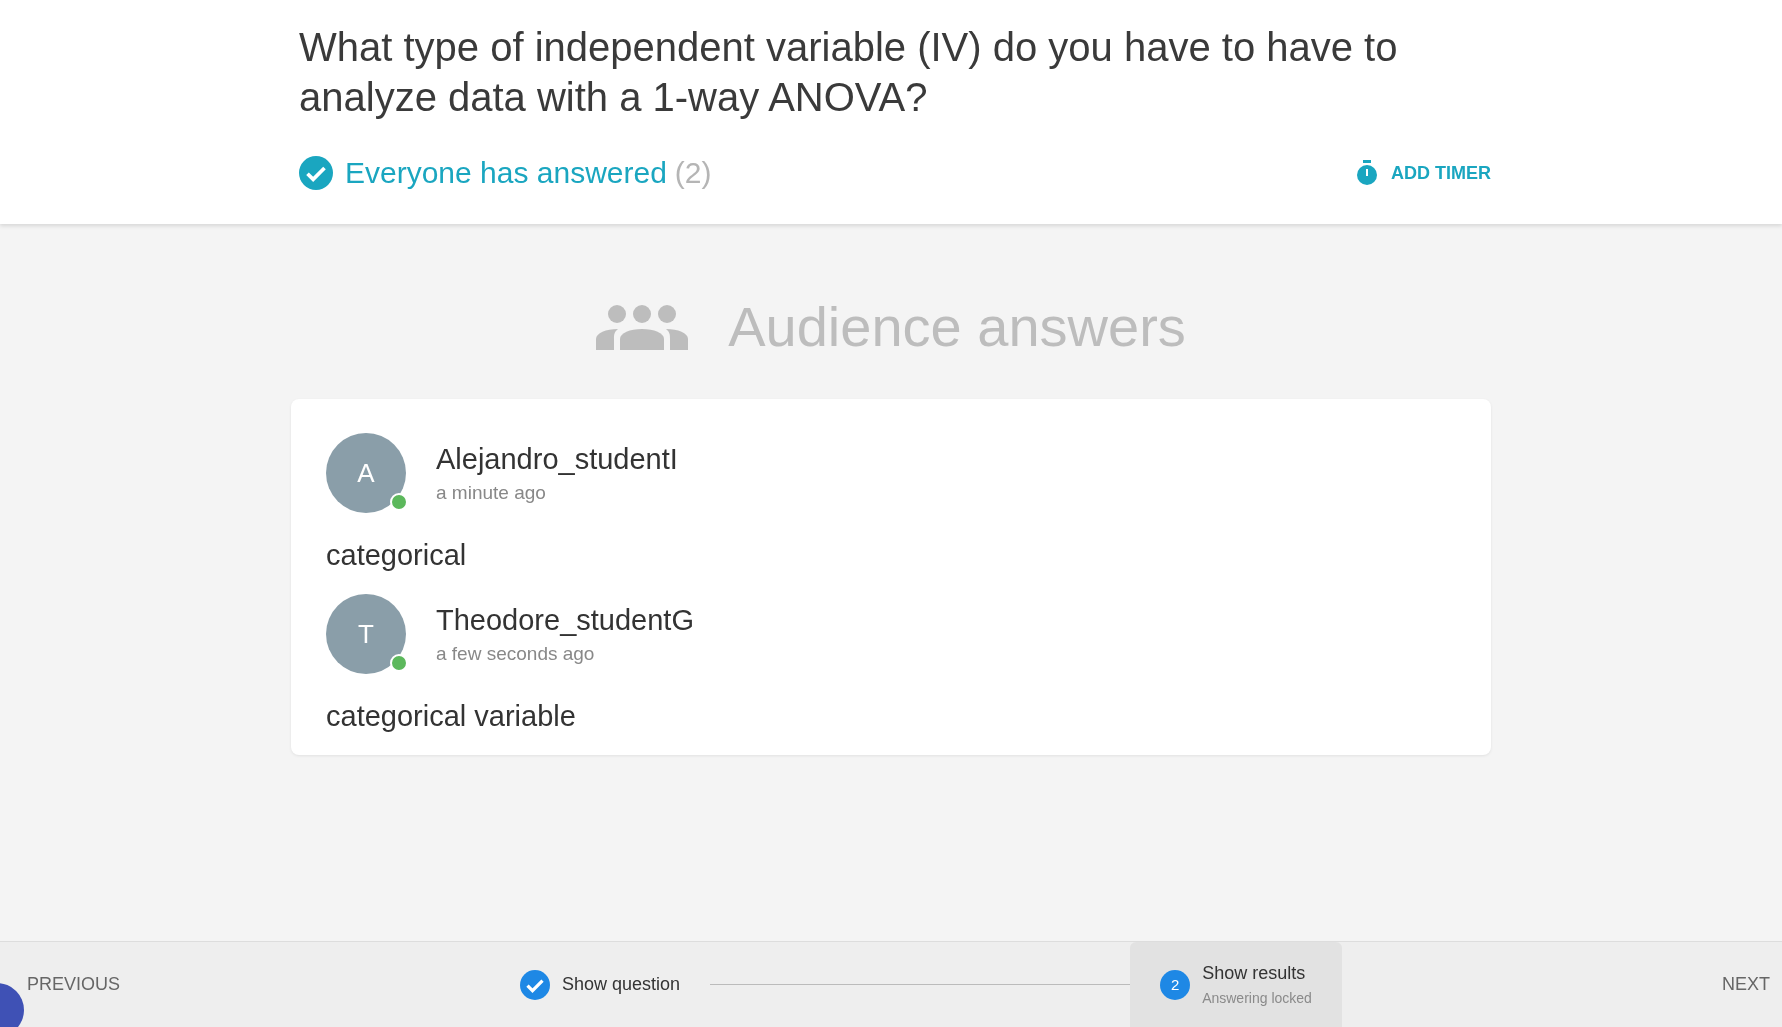 Image resolution: width=1782 pixels, height=1027 pixels. I want to click on add-timer-button: ADD TIMER, so click(1423, 173).